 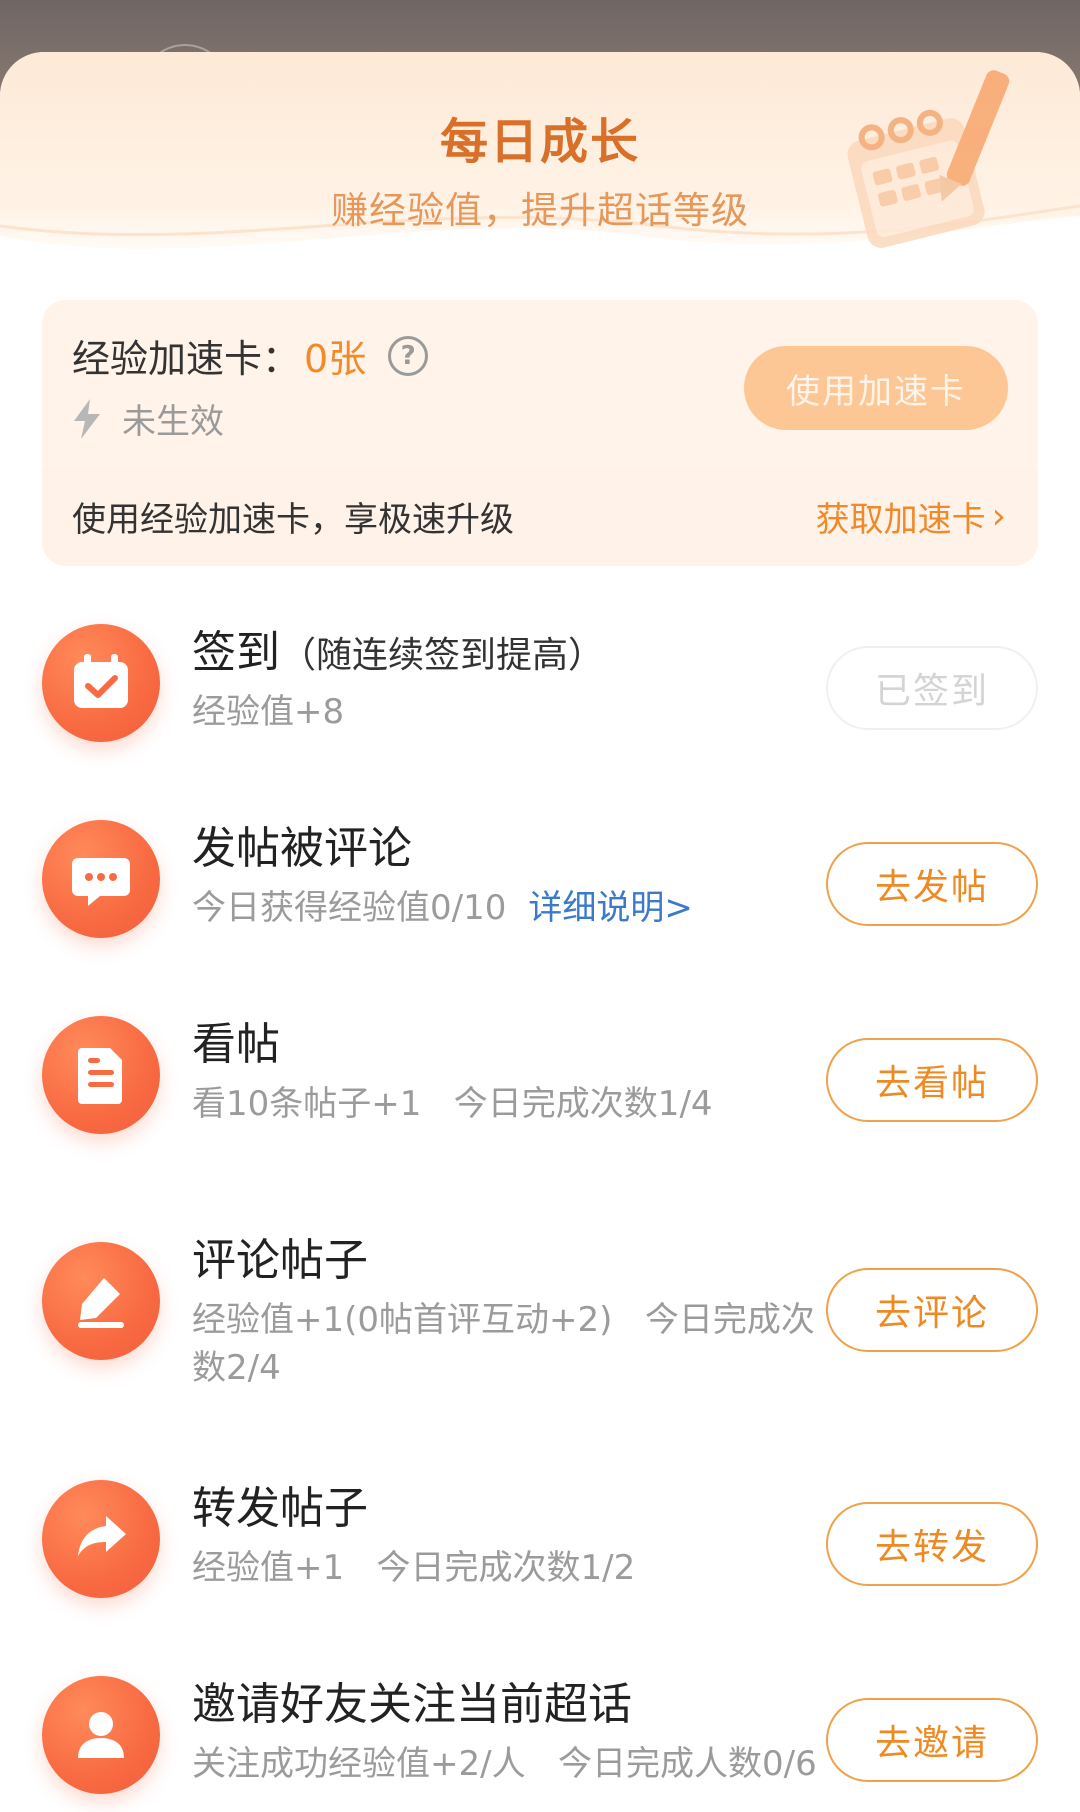 What do you see at coordinates (87, 418) in the screenshot?
I see `lightning-icon` at bounding box center [87, 418].